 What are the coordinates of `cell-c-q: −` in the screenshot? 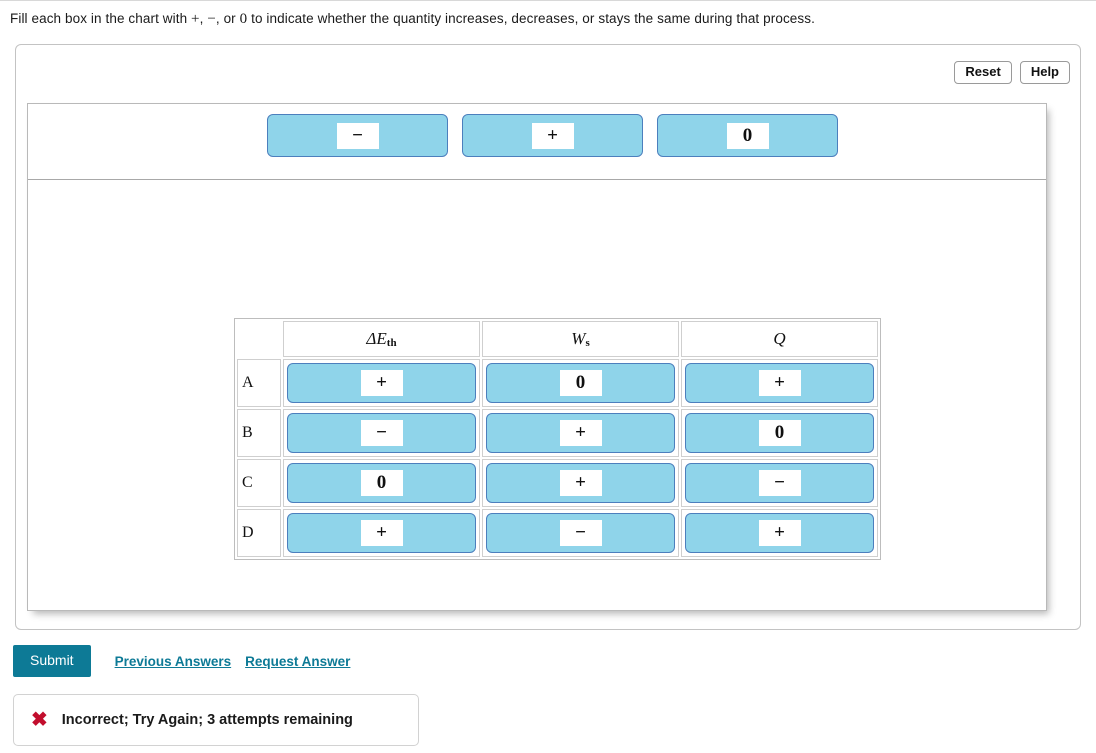 It's located at (779, 483).